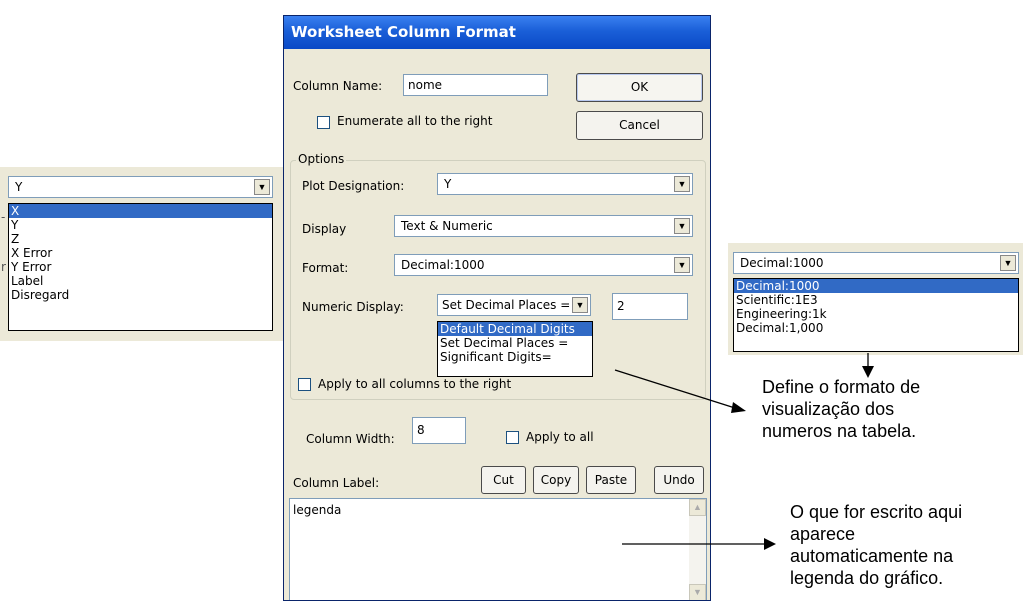  Describe the element at coordinates (876, 512) in the screenshot. I see `label-note-line: O que for escrito aqui` at that location.